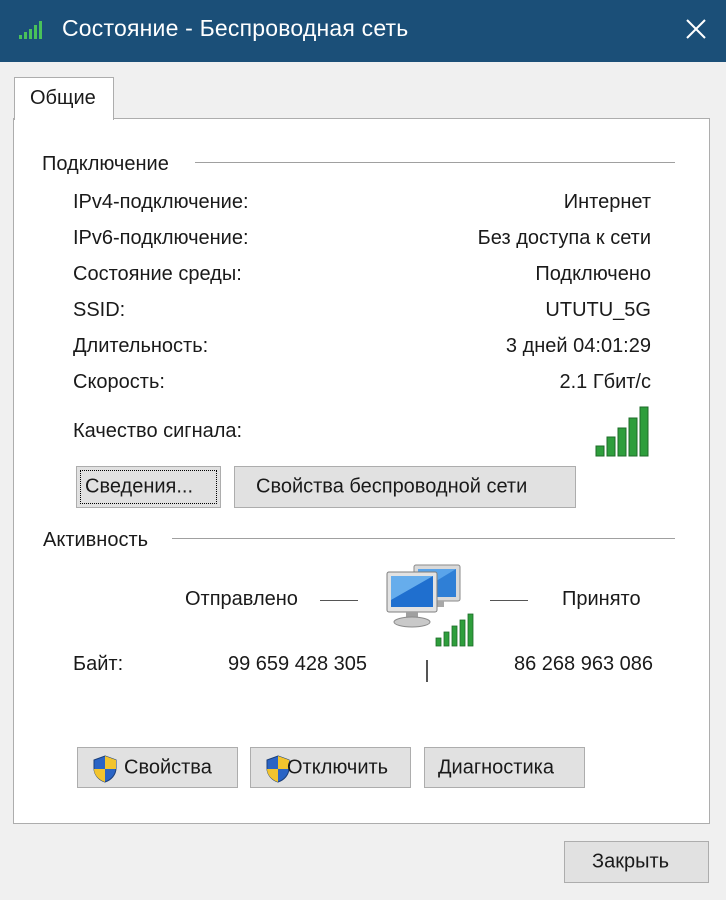 This screenshot has height=900, width=726. What do you see at coordinates (423, 538) in the screenshot?
I see `activity-divider` at bounding box center [423, 538].